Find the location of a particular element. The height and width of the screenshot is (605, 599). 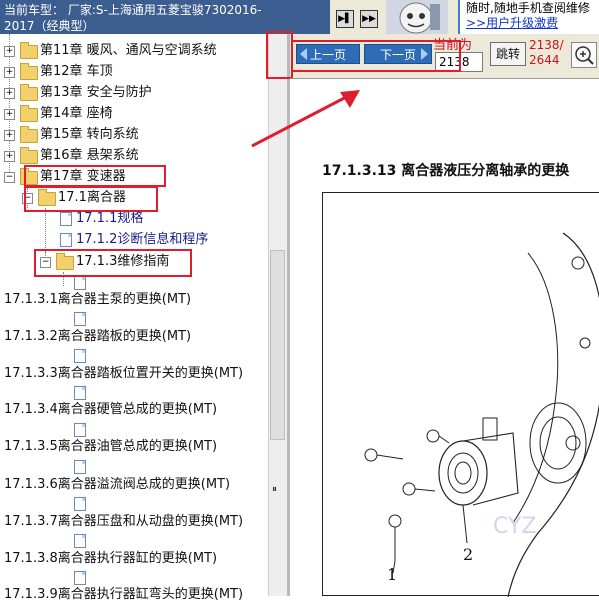

tree-topic-item: 17.1.3.1离合器主泵的更换(MT) is located at coordinates (136, 300).